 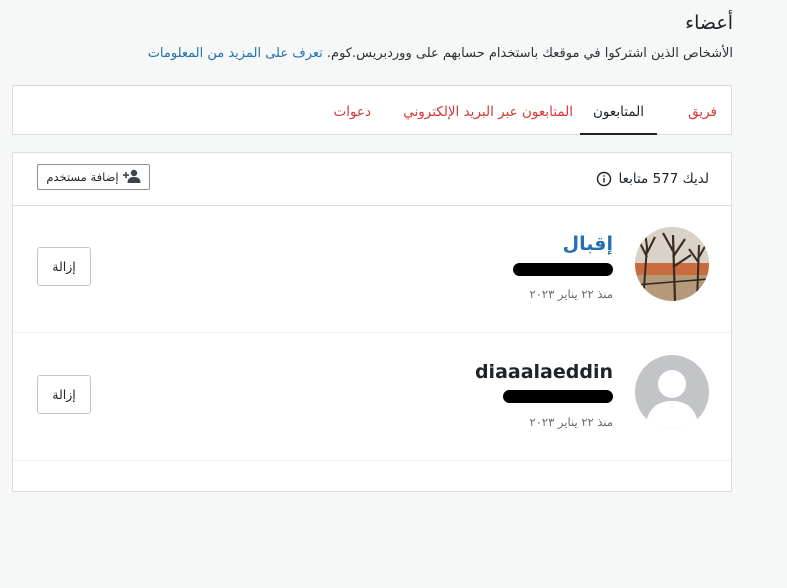 What do you see at coordinates (663, 179) in the screenshot?
I see `follower-count-text: لديك 577 متابعا` at bounding box center [663, 179].